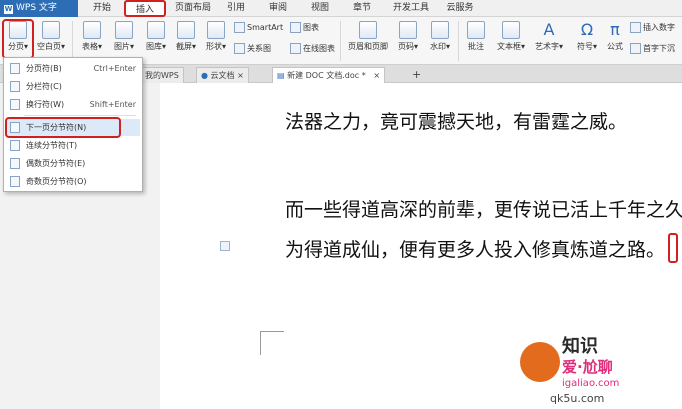 The image size is (682, 409). What do you see at coordinates (440, 30) in the screenshot?
I see `watermark-icon` at bounding box center [440, 30].